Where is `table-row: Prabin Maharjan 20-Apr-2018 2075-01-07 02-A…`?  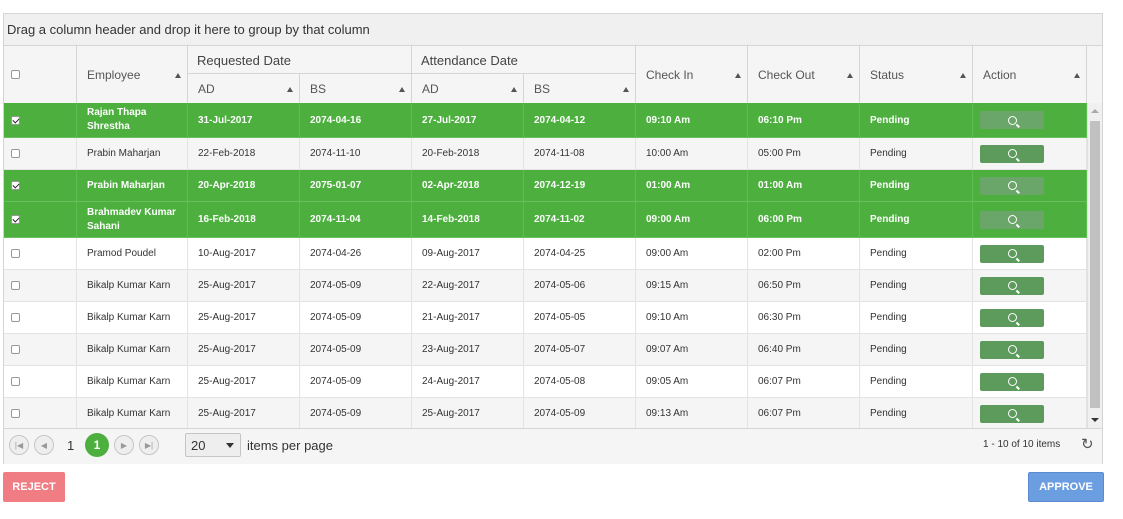 table-row: Prabin Maharjan 20-Apr-2018 2075-01-07 02-A… is located at coordinates (545, 186).